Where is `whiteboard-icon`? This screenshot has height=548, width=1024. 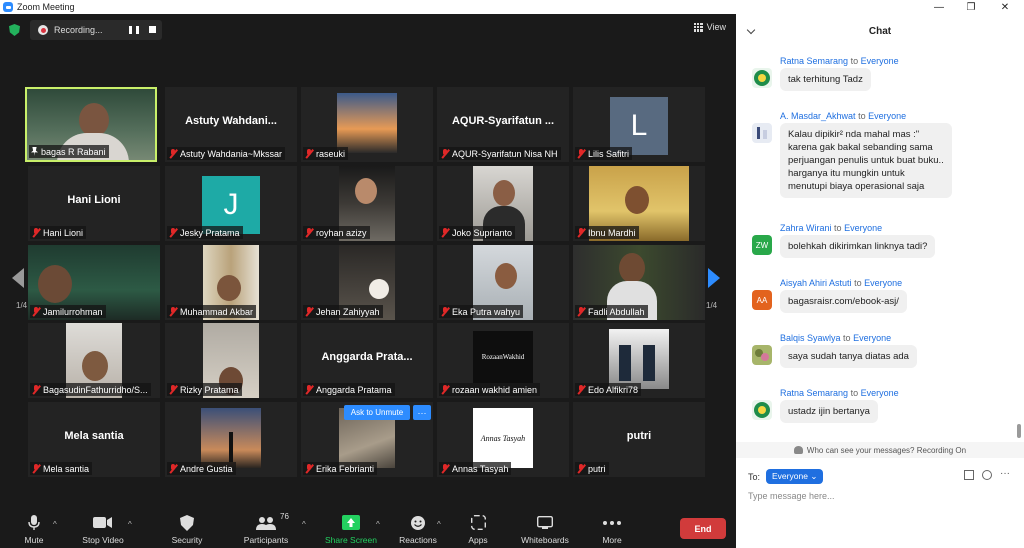
whiteboard-icon is located at coordinates (545, 522).